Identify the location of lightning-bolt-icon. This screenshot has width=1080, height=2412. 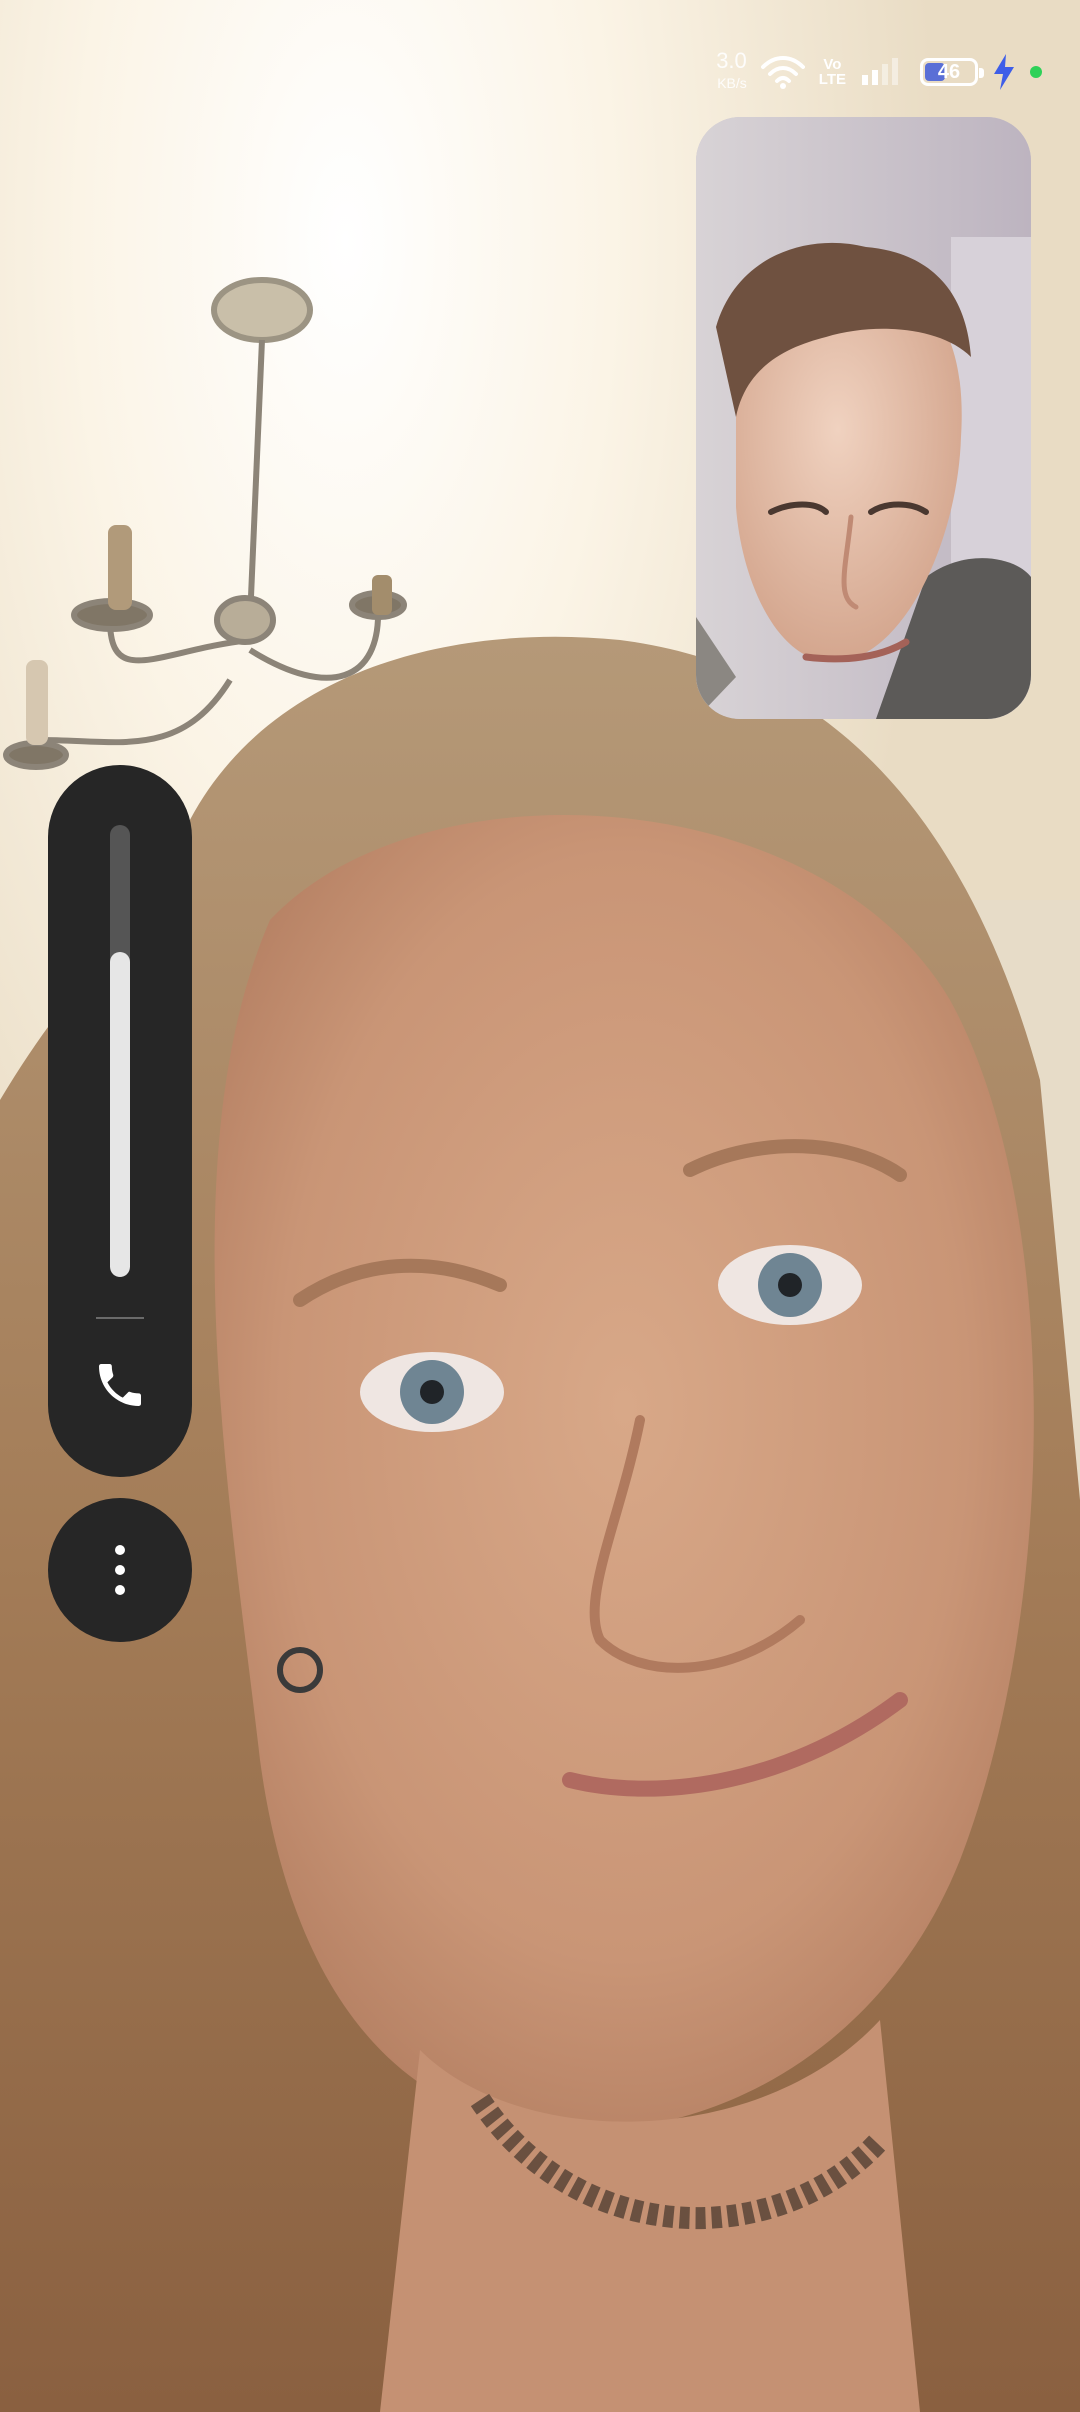
(1004, 72).